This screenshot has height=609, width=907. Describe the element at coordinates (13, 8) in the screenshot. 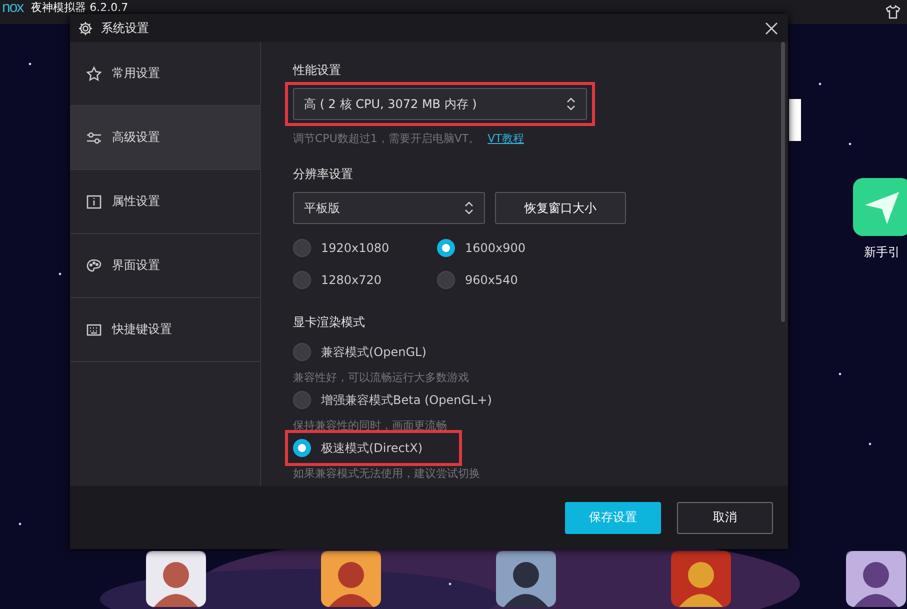

I see `logo: nox` at that location.